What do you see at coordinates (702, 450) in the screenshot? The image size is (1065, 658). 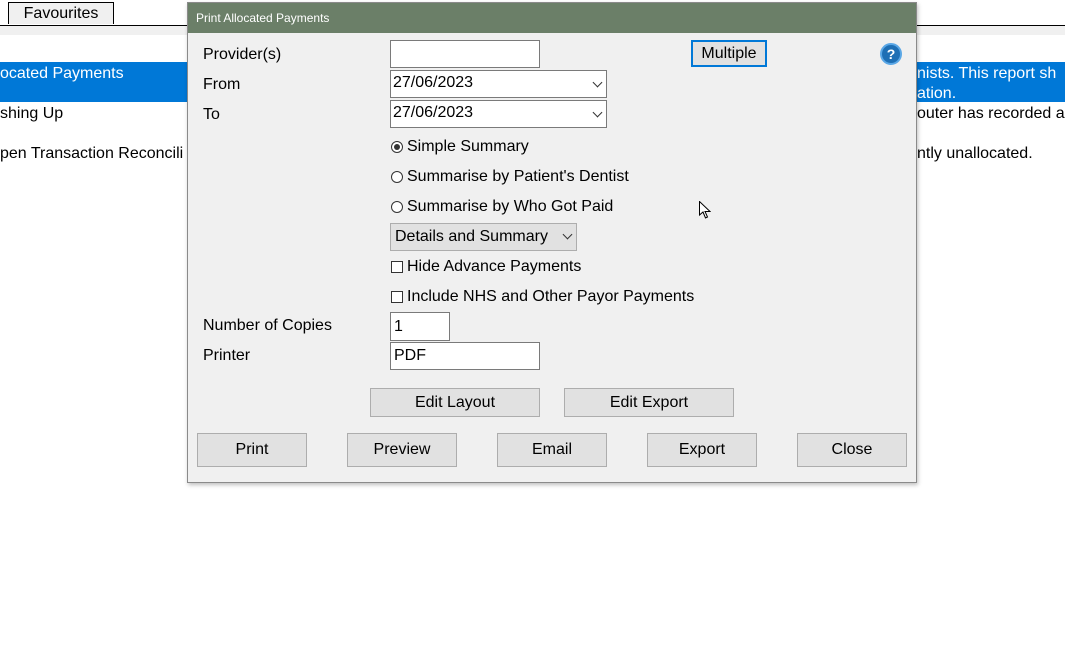 I see `export-button: Export` at bounding box center [702, 450].